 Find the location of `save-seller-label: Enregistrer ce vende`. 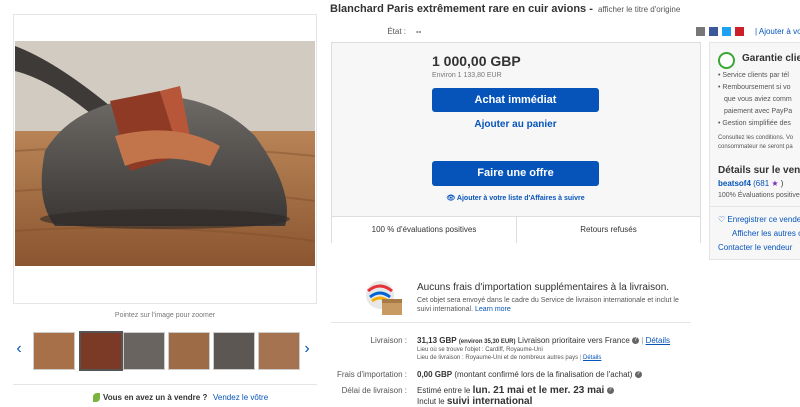

save-seller-label: Enregistrer ce vende is located at coordinates (763, 219).